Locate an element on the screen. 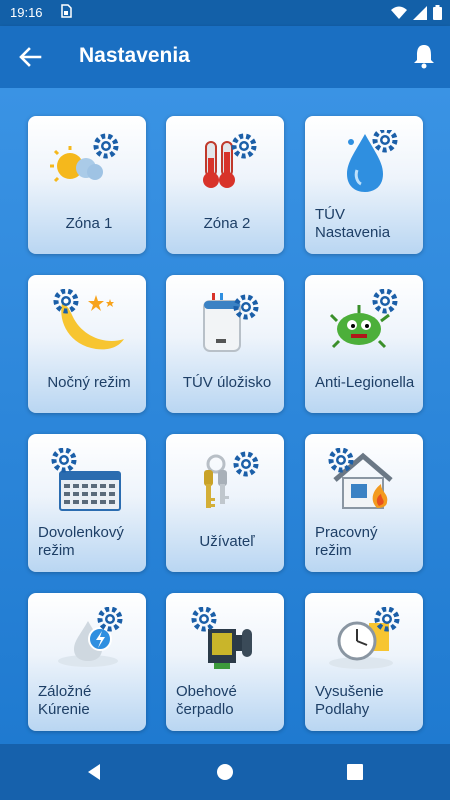  system-nav-bar is located at coordinates (225, 772).